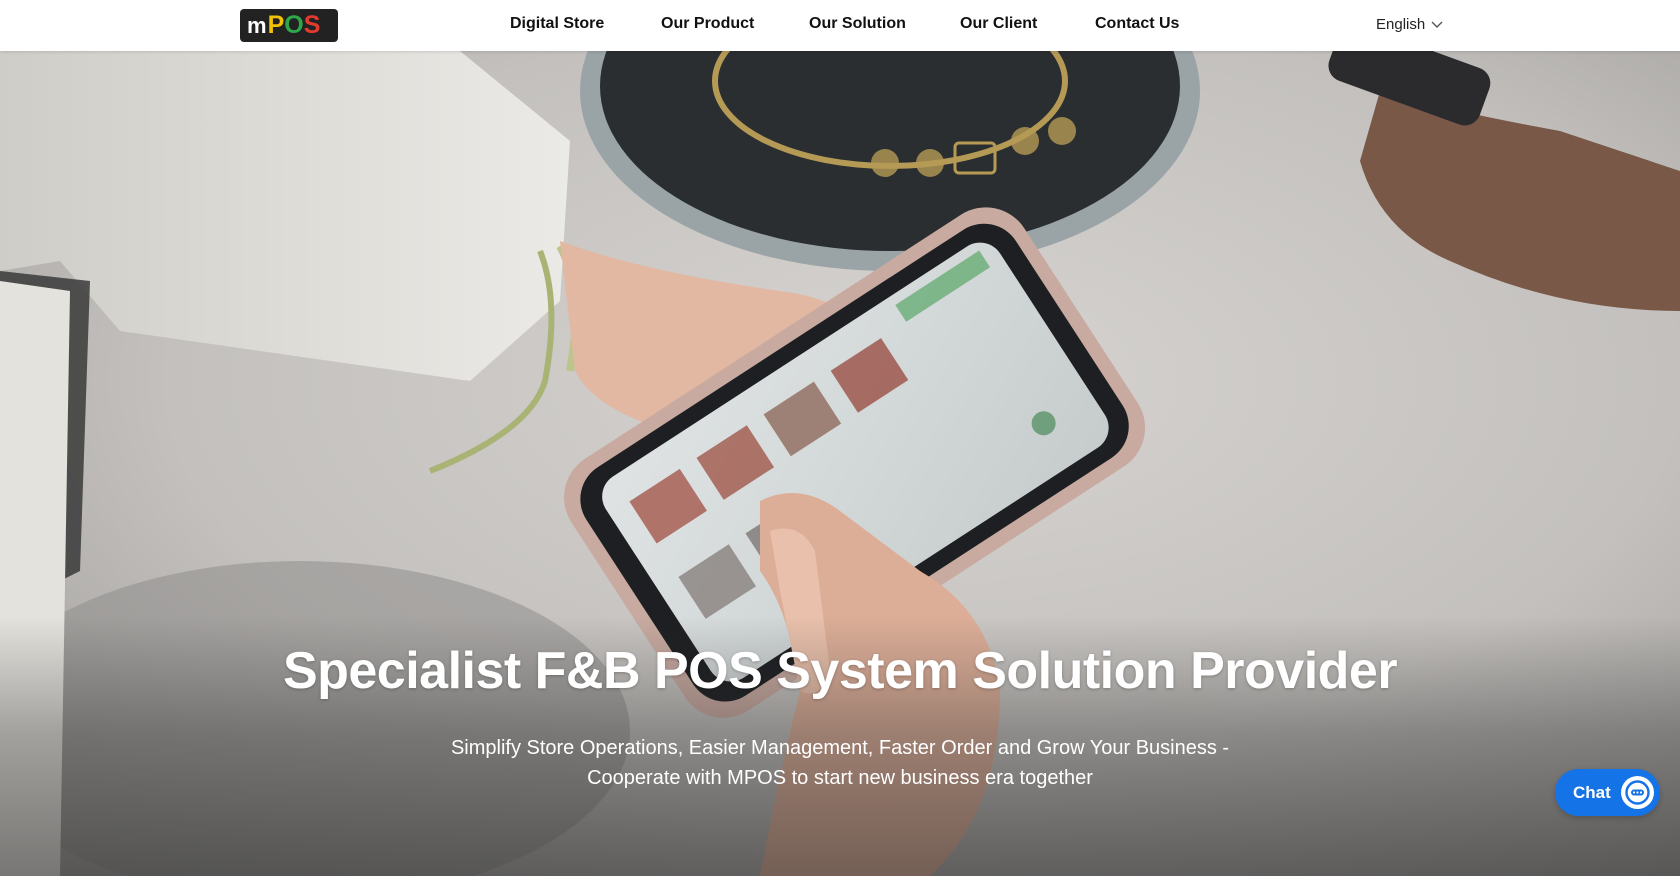 Image resolution: width=1680 pixels, height=876 pixels. Describe the element at coordinates (857, 24) in the screenshot. I see `nav-our-solution: Our Solution` at that location.